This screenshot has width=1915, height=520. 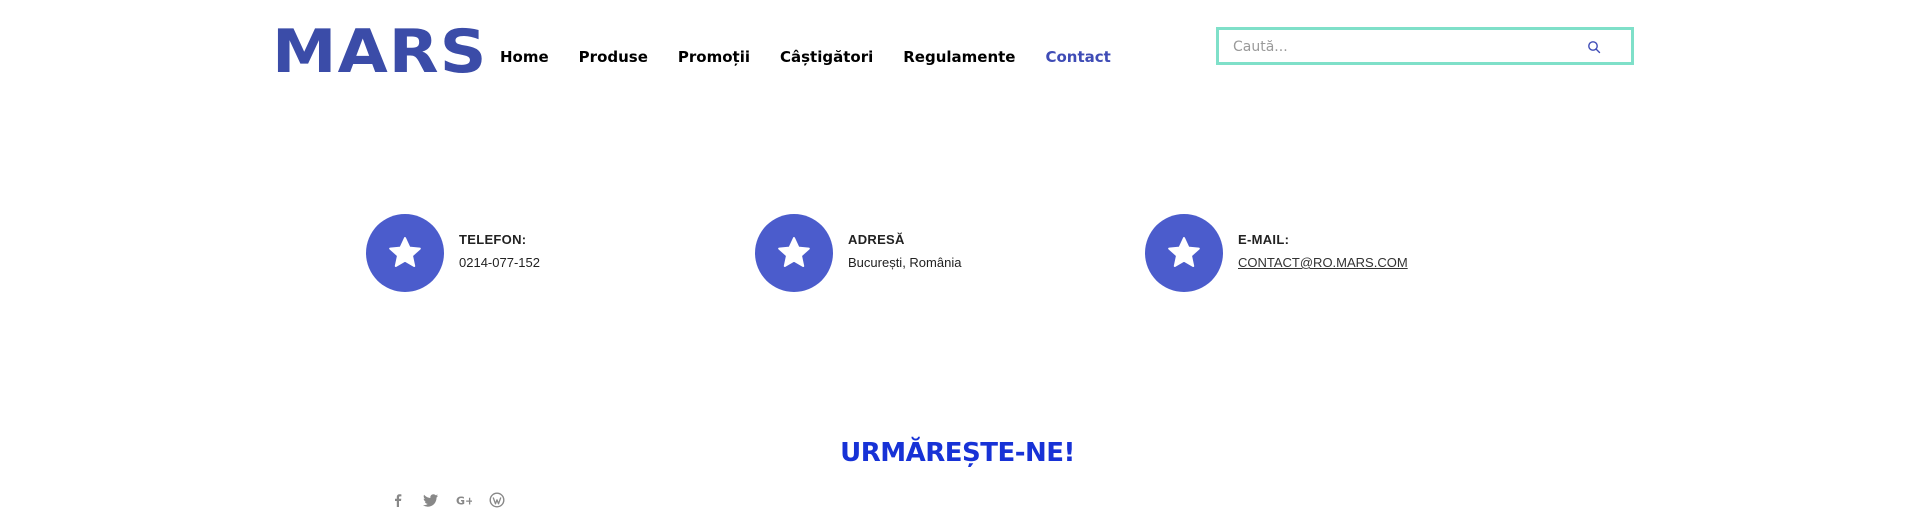 What do you see at coordinates (1276, 253) in the screenshot?
I see `contact-email: E-MAIL: CONTACT@RO.MARS.COM` at bounding box center [1276, 253].